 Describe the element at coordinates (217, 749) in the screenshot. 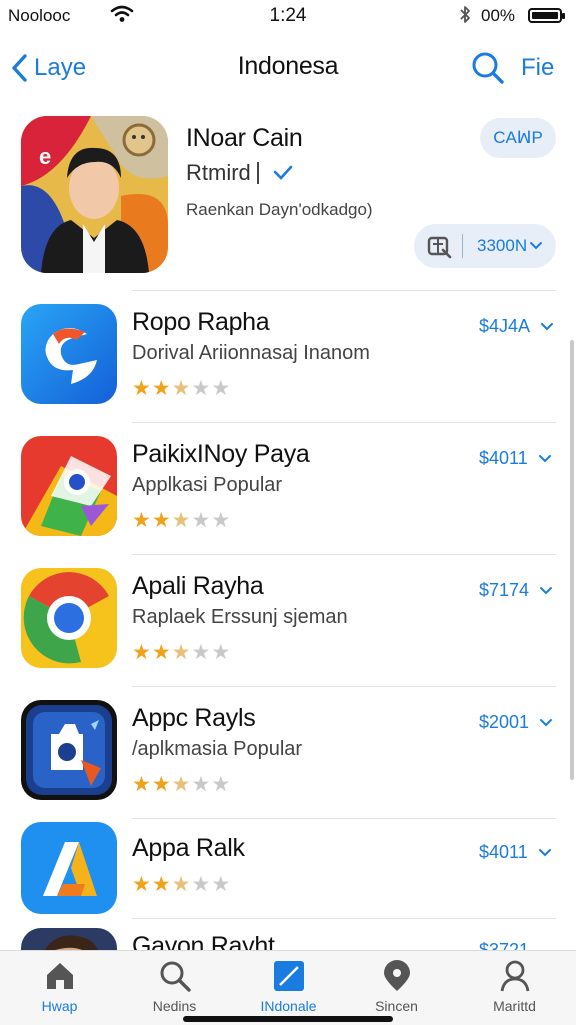

I see `app-subtitle: /aplkmasia Popular` at that location.